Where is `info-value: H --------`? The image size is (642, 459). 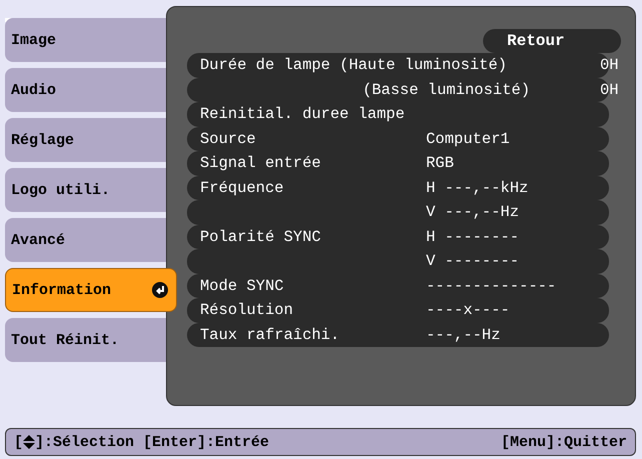 info-value: H -------- is located at coordinates (473, 237).